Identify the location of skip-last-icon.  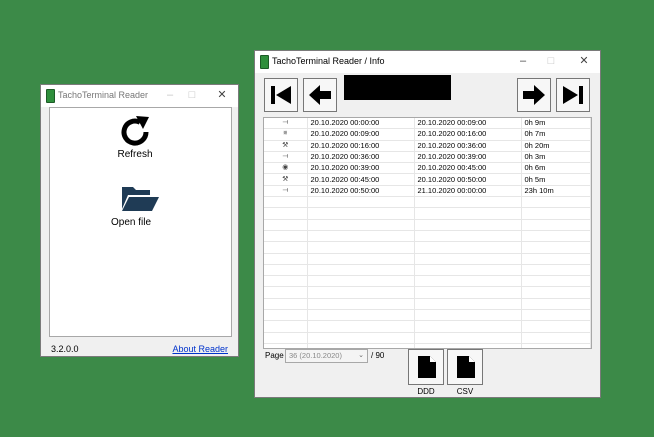
(573, 95).